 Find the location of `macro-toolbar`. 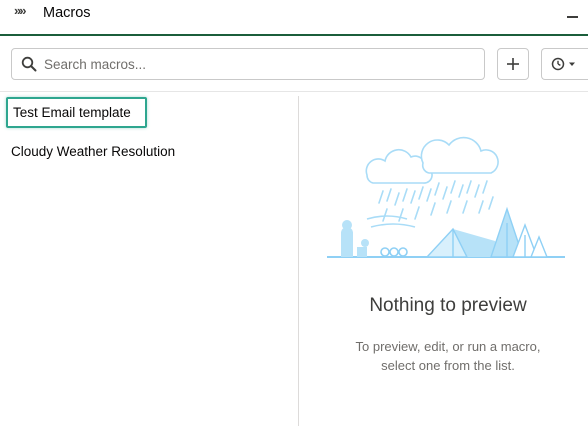

macro-toolbar is located at coordinates (294, 65).